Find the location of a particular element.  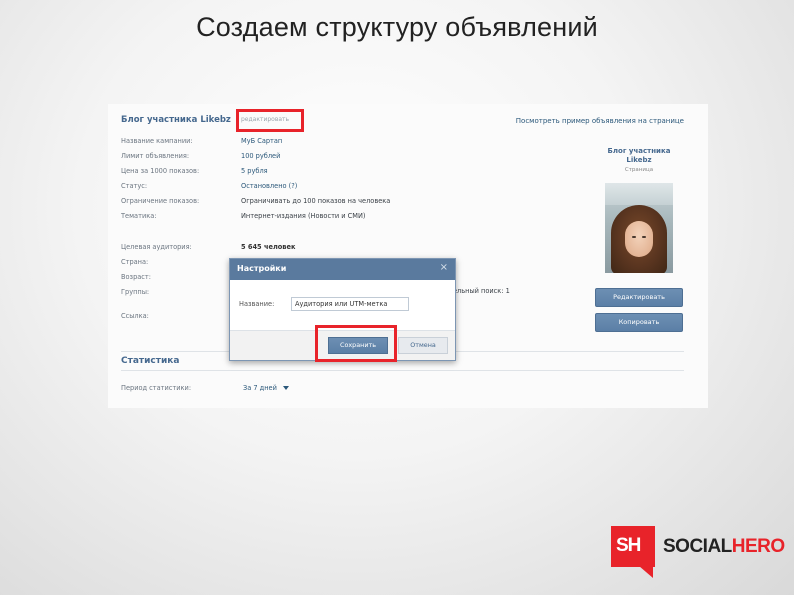

avatar-face is located at coordinates (639, 239).